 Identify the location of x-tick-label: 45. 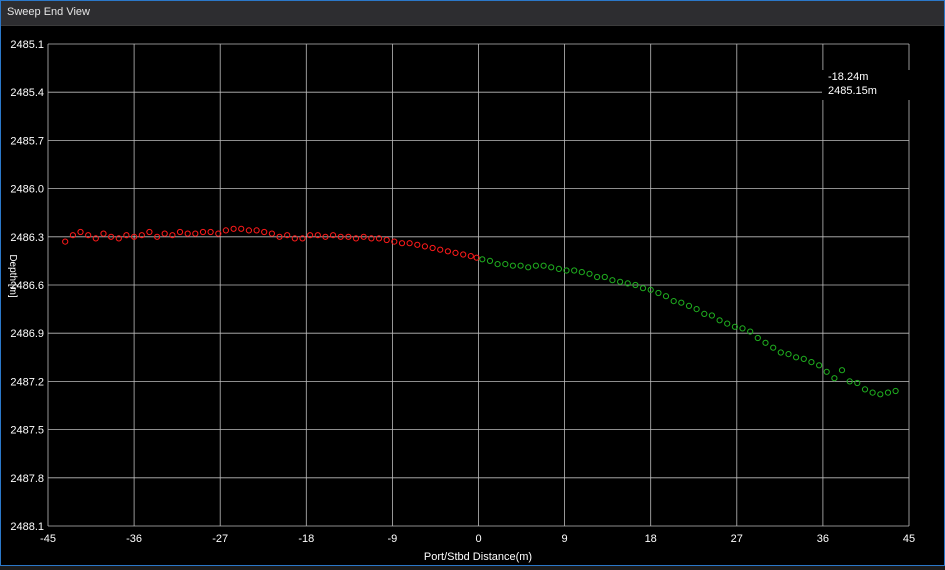
(909, 539).